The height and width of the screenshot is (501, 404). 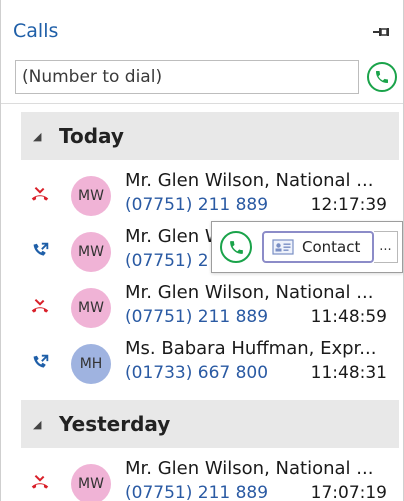 What do you see at coordinates (167, 261) in the screenshot?
I see `caller-number: (07751) 2` at bounding box center [167, 261].